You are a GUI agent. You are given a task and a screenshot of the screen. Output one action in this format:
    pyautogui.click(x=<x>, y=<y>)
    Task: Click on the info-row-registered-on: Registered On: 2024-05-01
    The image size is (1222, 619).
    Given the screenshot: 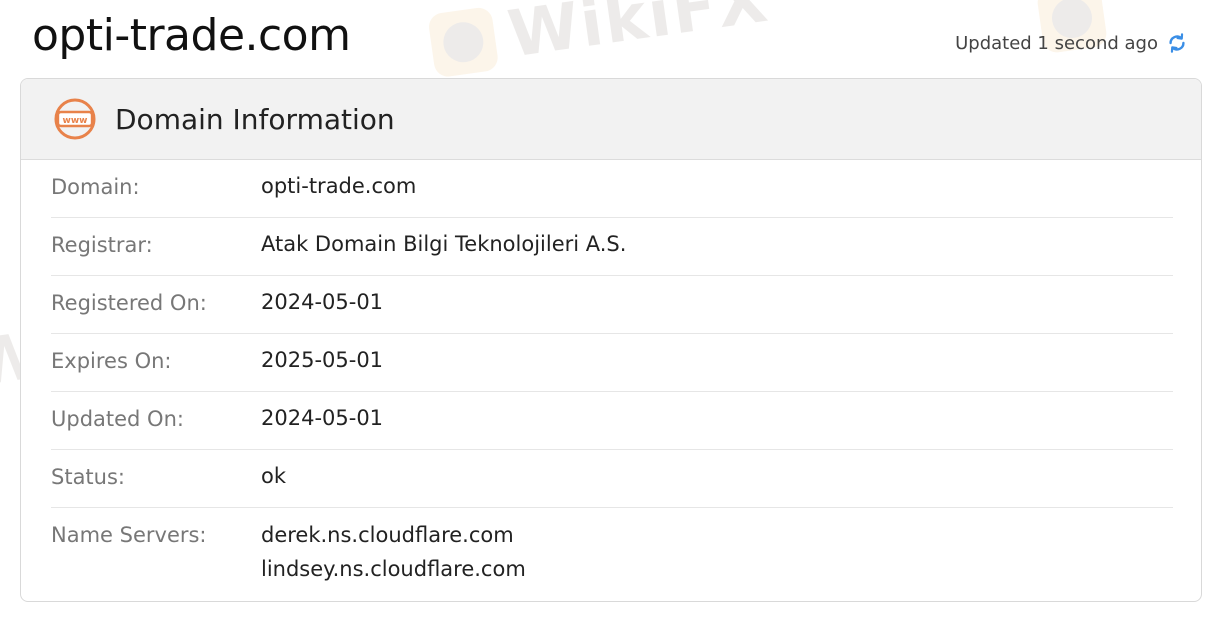 What is the action you would take?
    pyautogui.click(x=612, y=305)
    